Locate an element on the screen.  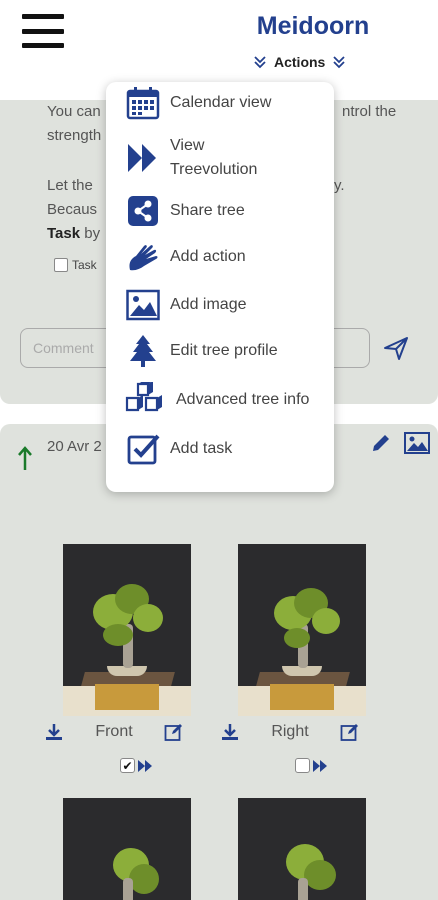
menu-item-calendar-view: Calendar view is located at coordinates (198, 103).